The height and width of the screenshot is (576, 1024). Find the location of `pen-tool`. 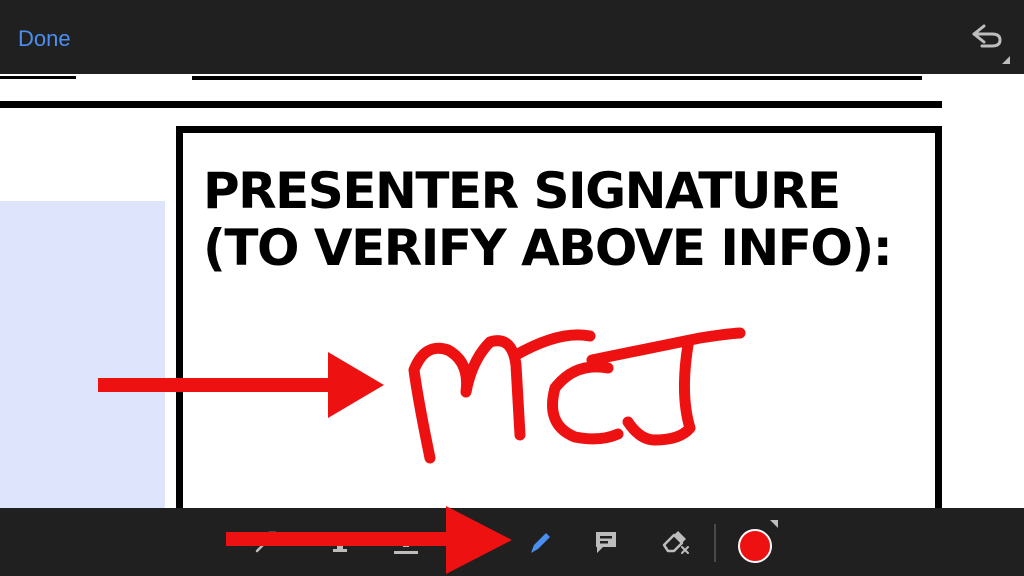

pen-tool is located at coordinates (540, 542).